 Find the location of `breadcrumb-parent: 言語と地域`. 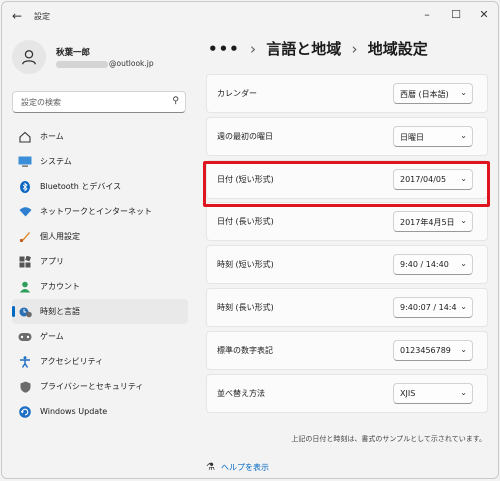

breadcrumb-parent: 言語と地域 is located at coordinates (303, 49).